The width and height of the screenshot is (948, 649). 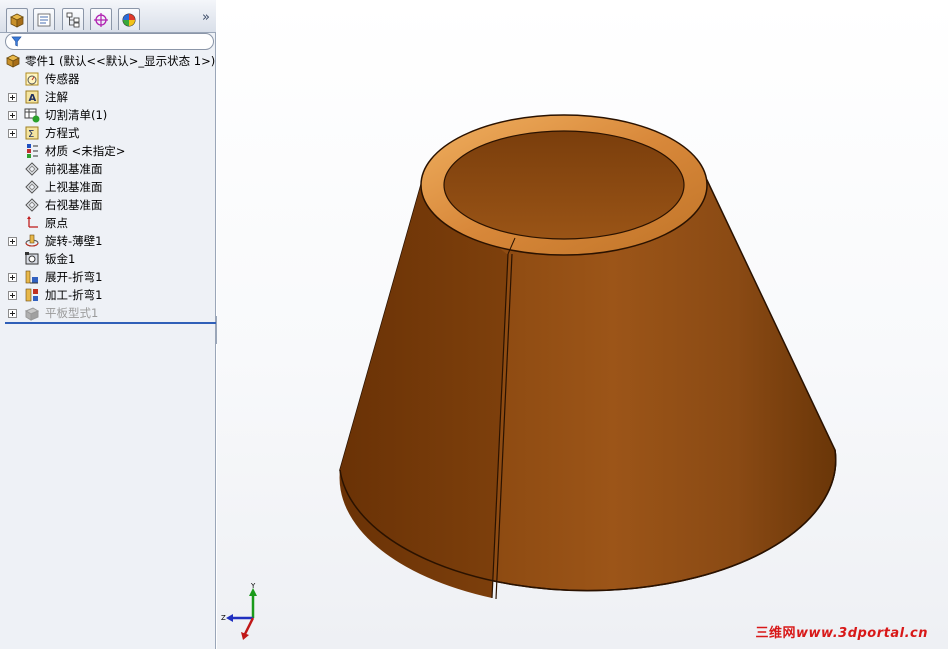 I want to click on tree-item-label: 展开-折弯1, so click(x=74, y=277).